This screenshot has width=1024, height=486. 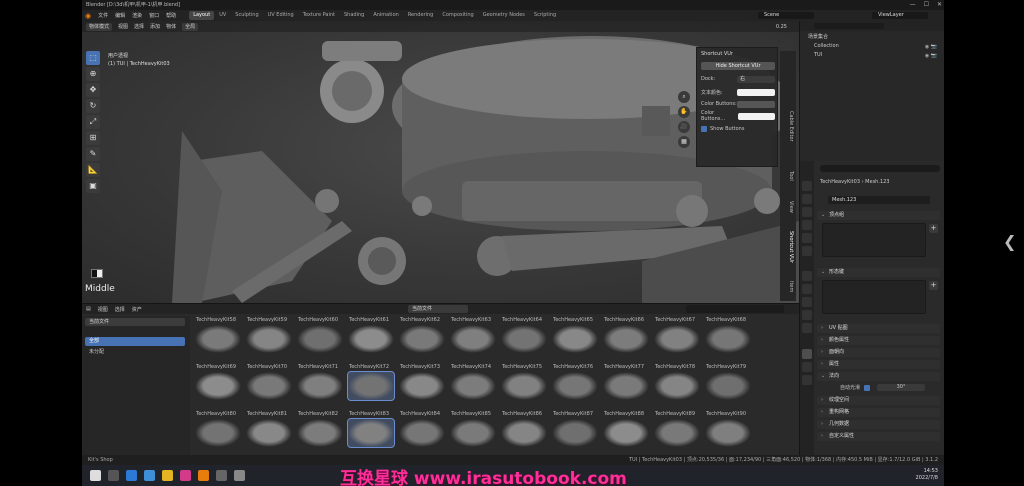 I want to click on autosmooth-checkbox, so click(x=867, y=387).